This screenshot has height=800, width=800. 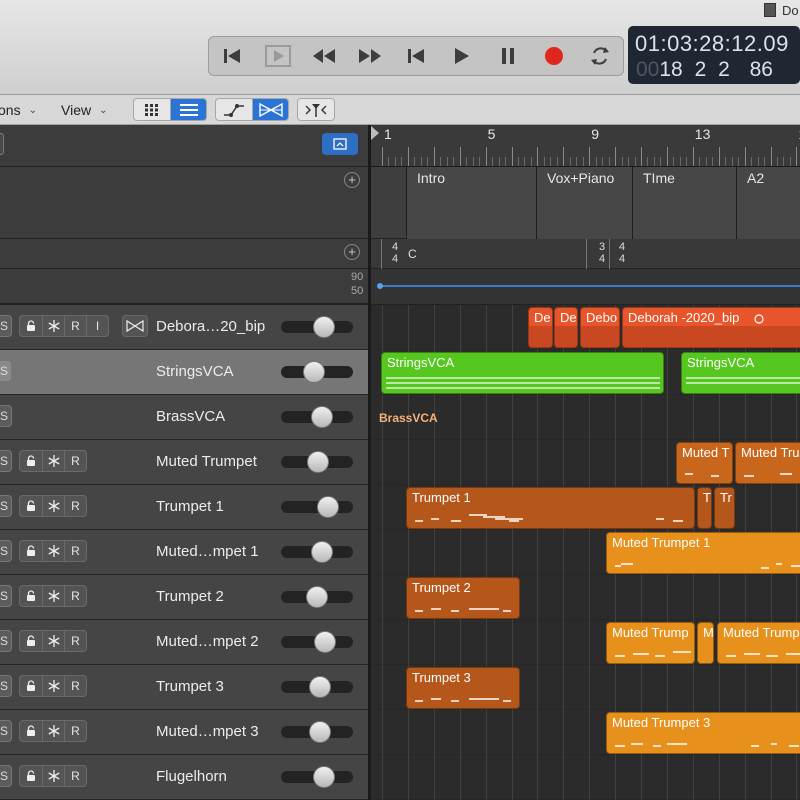 What do you see at coordinates (600, 327) in the screenshot?
I see `audio-region: Debo` at bounding box center [600, 327].